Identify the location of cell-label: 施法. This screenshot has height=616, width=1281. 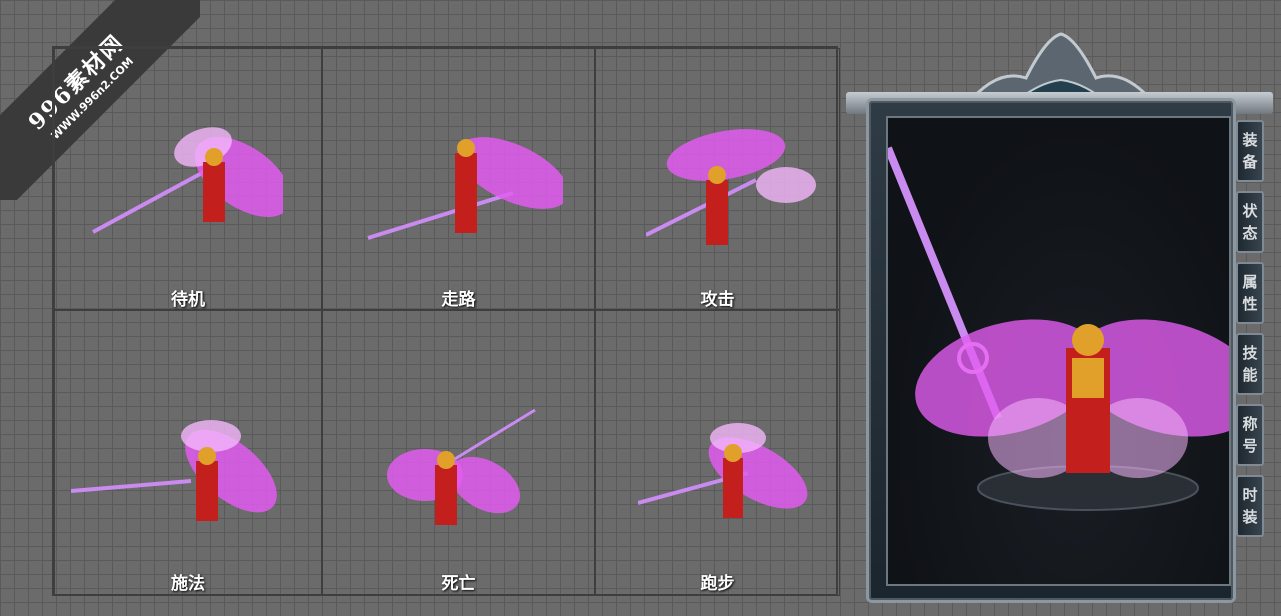
(188, 584).